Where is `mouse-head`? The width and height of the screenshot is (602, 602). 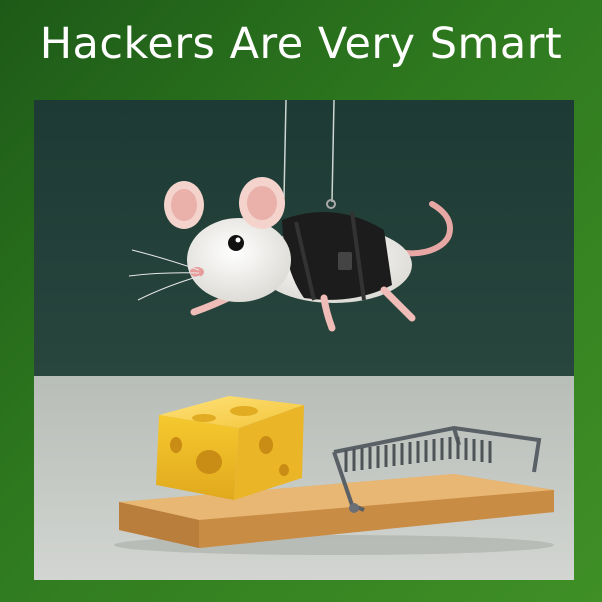
mouse-head is located at coordinates (239, 260).